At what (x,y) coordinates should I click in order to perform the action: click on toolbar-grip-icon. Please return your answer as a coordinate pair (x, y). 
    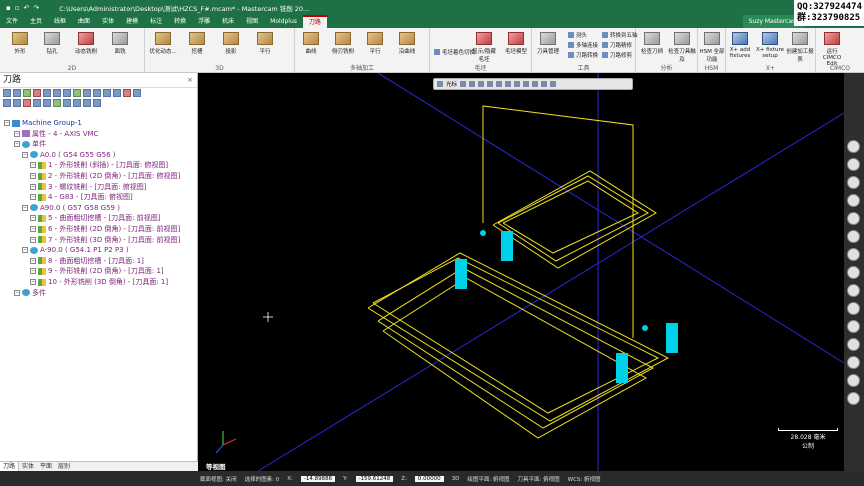
    Looking at the image, I should click on (440, 84).